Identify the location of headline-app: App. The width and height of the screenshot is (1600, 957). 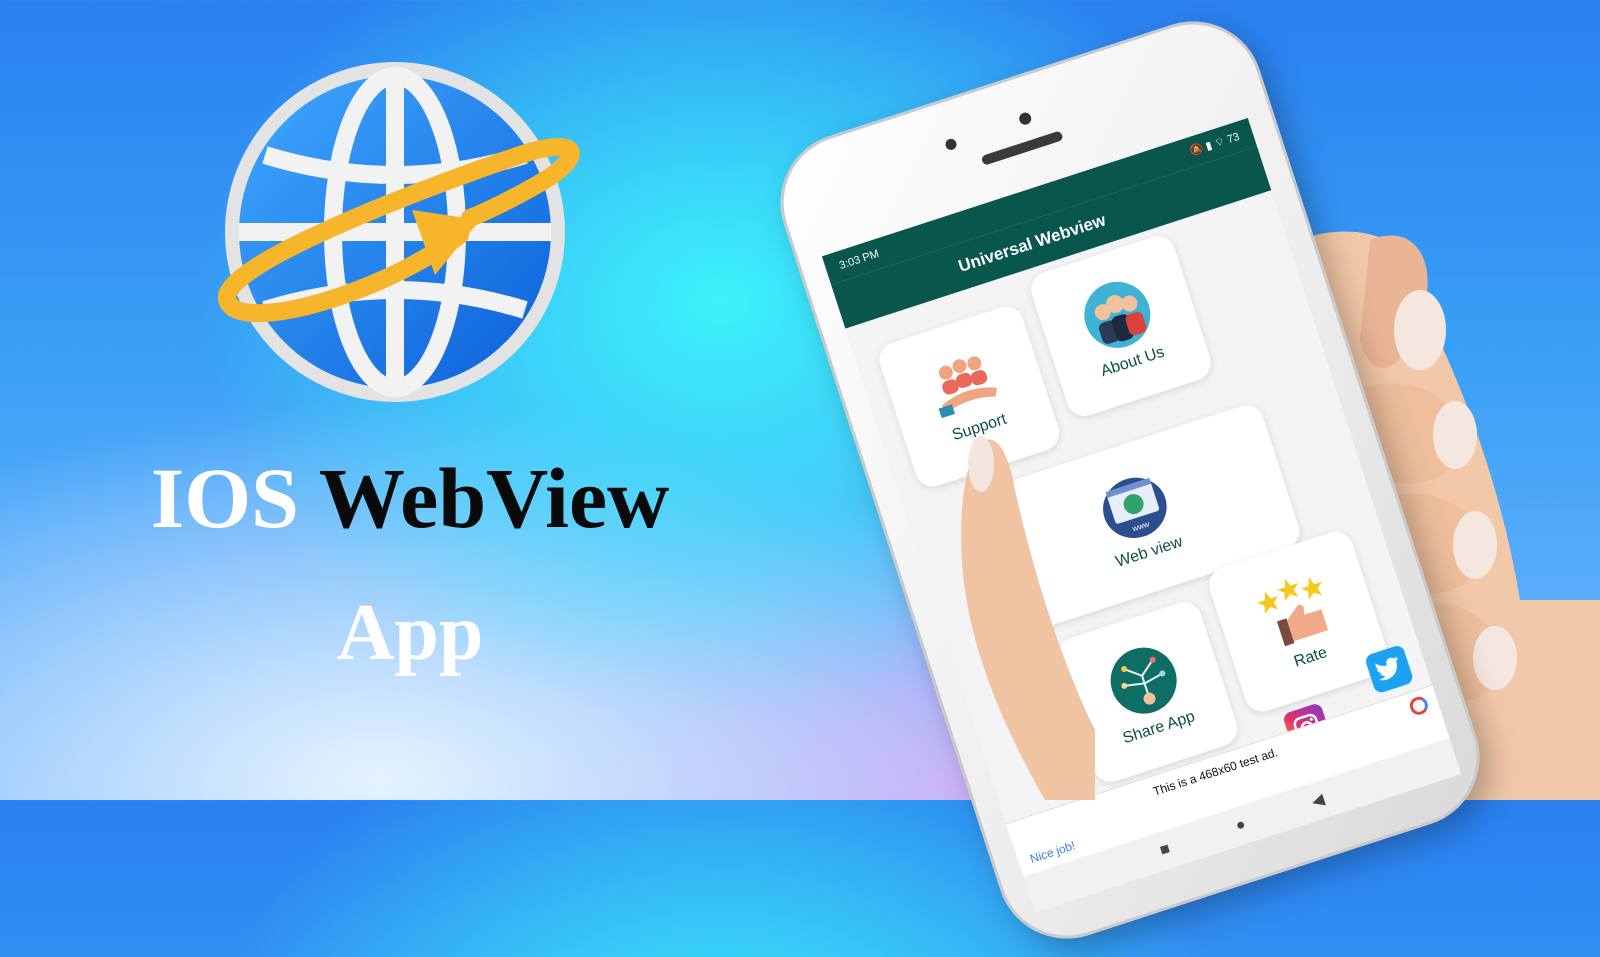
(410, 633).